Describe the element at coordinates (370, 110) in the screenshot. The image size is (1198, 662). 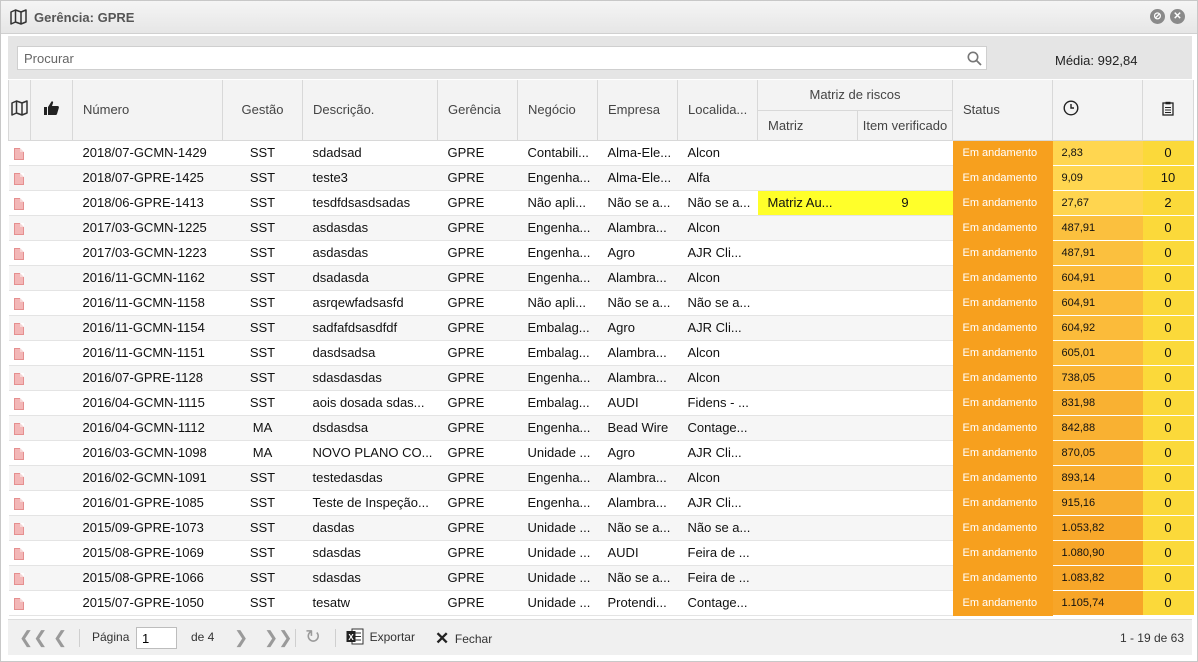
I see `col-descricao-header: Descrição.` at that location.